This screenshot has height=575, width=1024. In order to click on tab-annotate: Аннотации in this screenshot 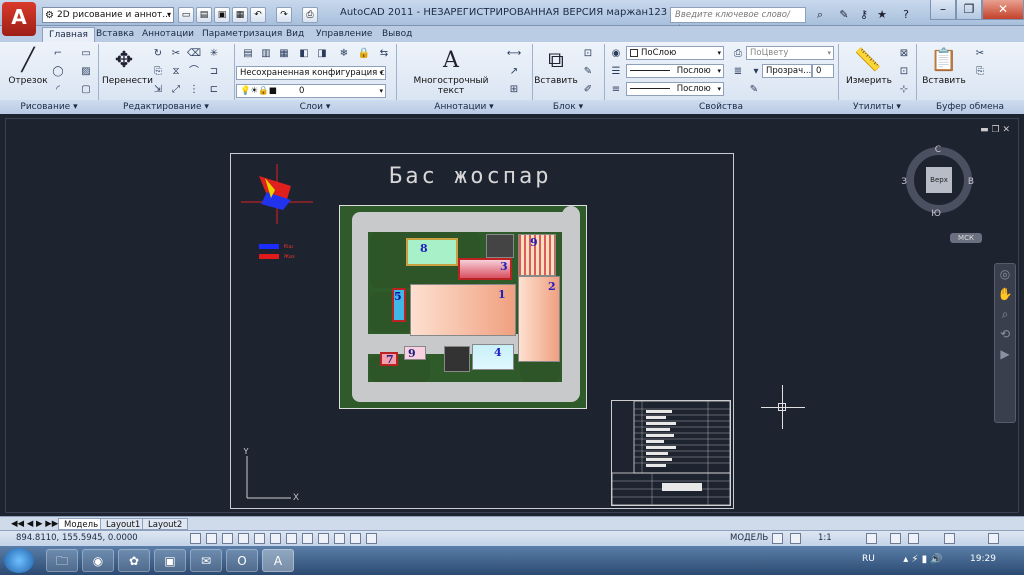, I will do `click(168, 34)`.